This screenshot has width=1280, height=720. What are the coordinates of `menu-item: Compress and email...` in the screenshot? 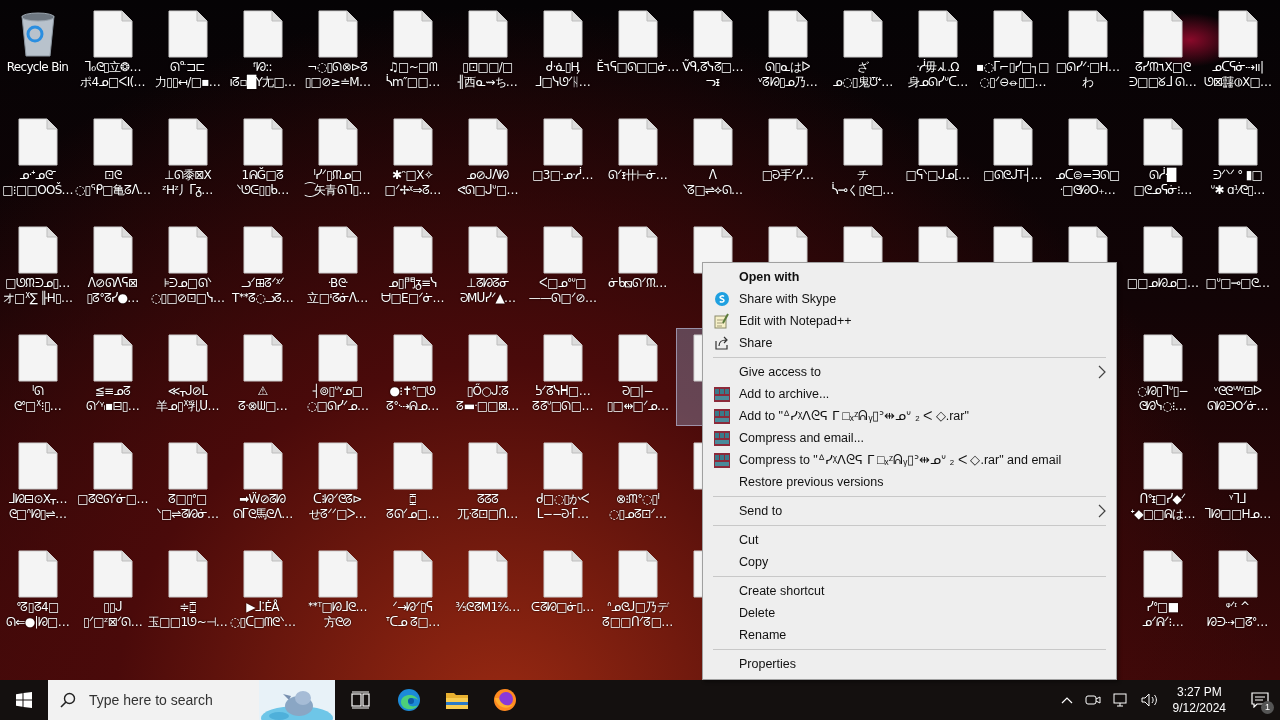 It's located at (909, 438).